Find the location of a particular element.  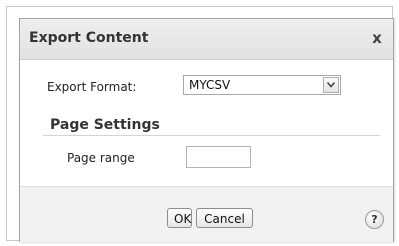

chevron-down-icon is located at coordinates (331, 85).